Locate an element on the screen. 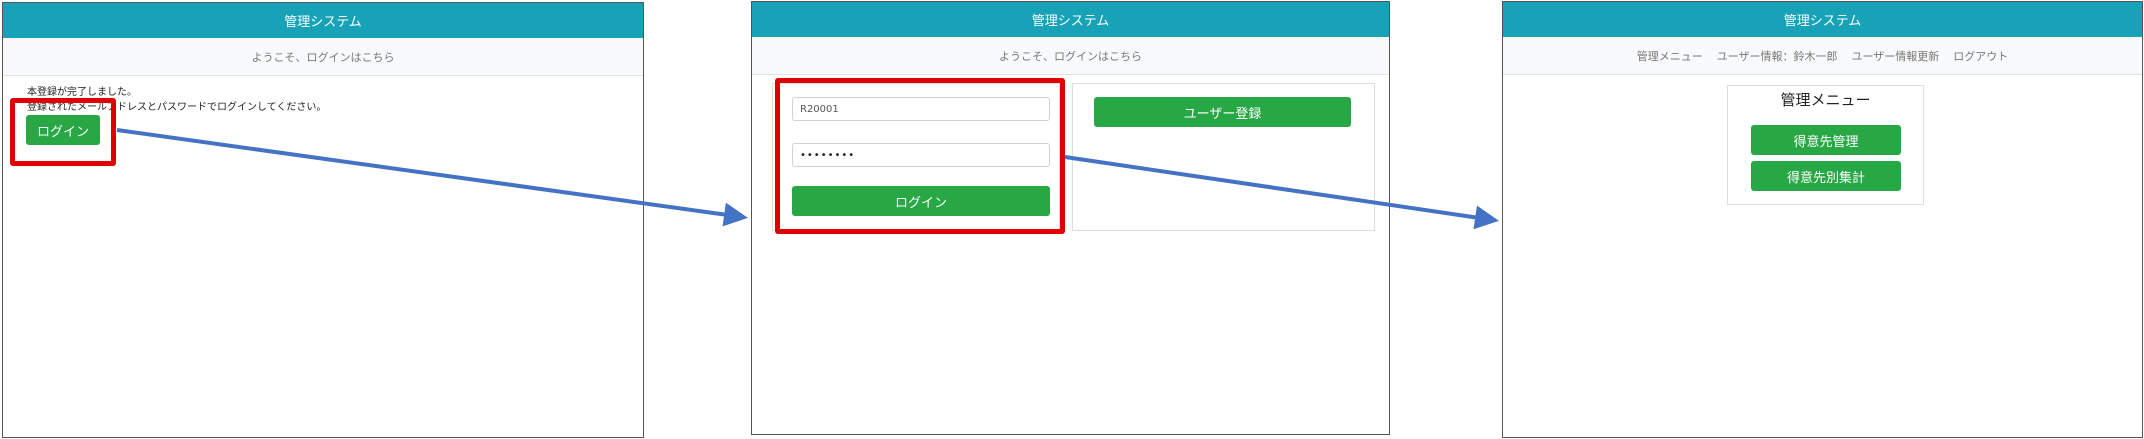  arrow-to-login-screen is located at coordinates (432, 177).